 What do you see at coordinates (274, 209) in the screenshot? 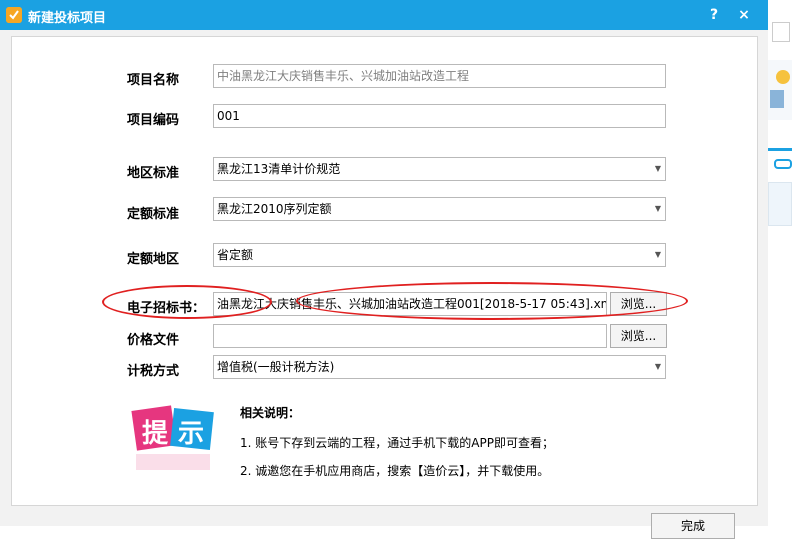
I see `quota-standard-value: 黑龙江2010序列定额` at bounding box center [274, 209].